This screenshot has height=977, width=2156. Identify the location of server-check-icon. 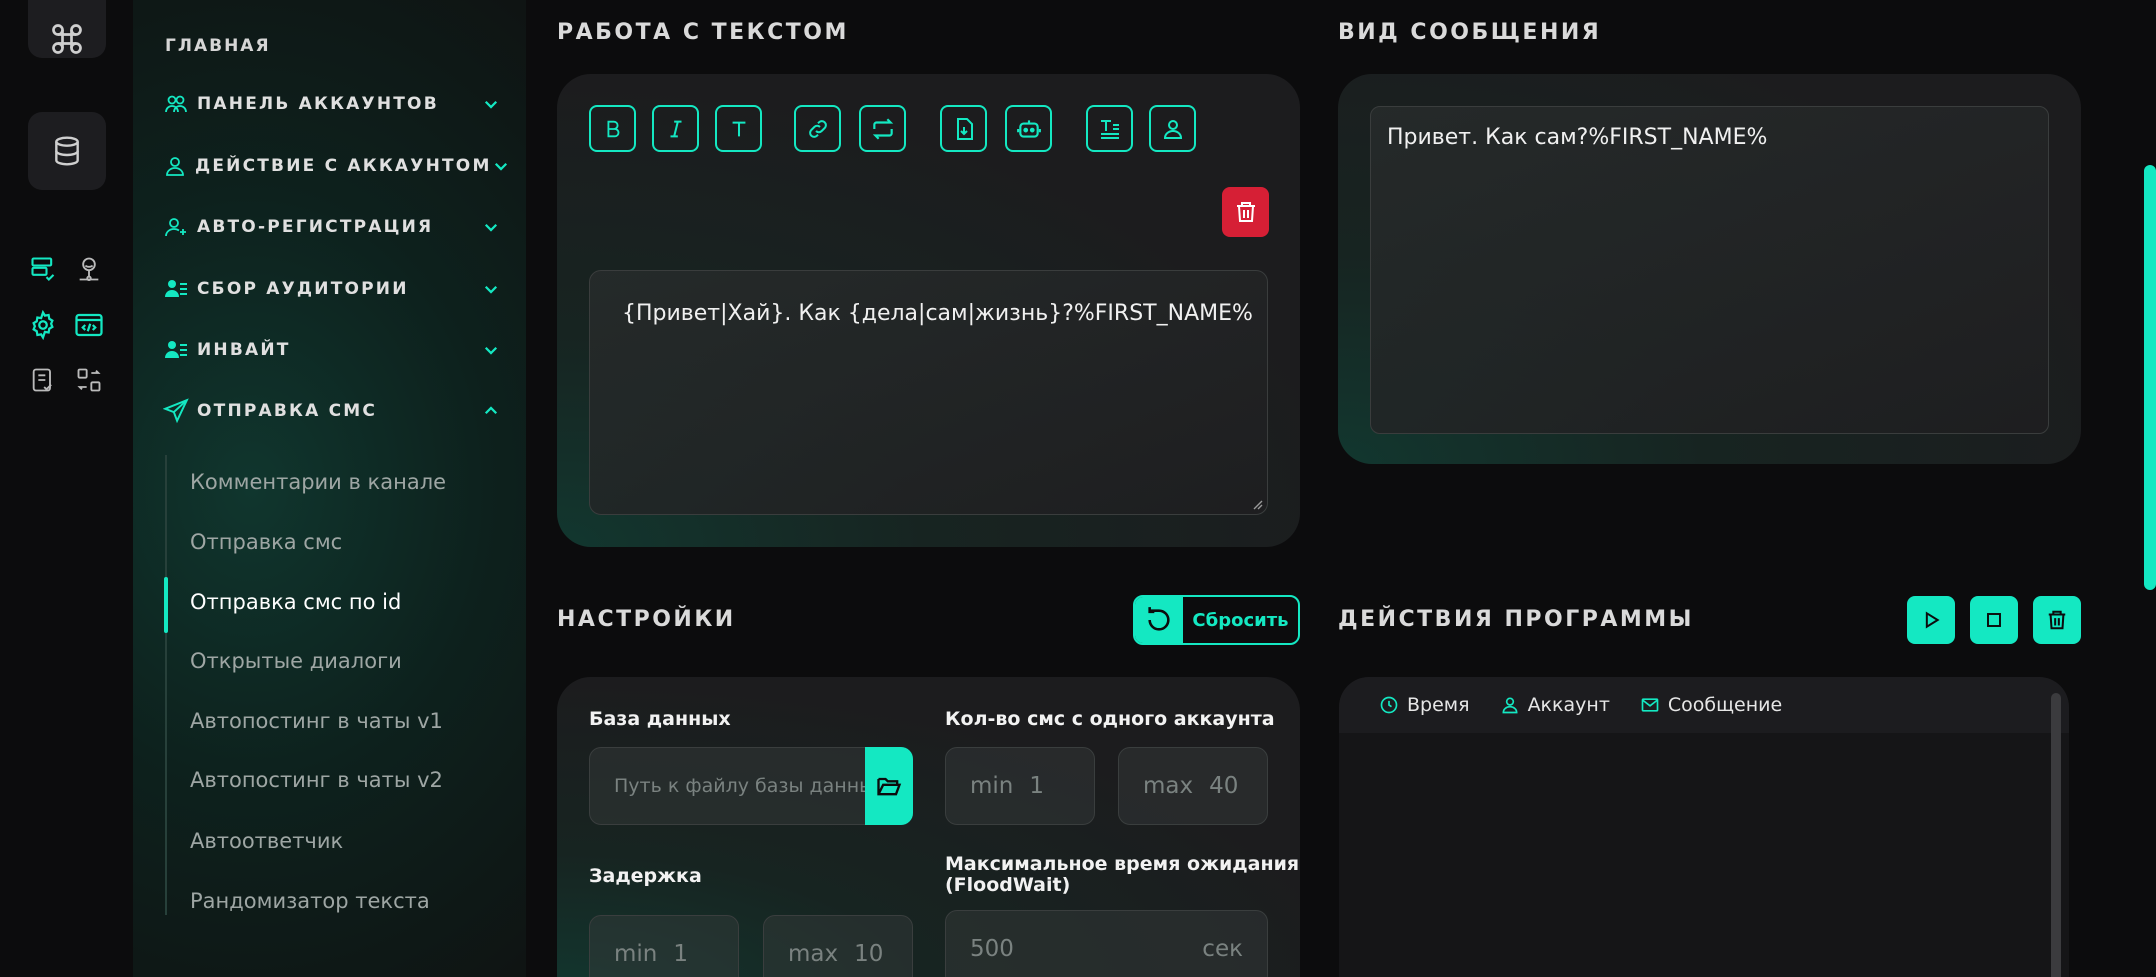
(43, 269).